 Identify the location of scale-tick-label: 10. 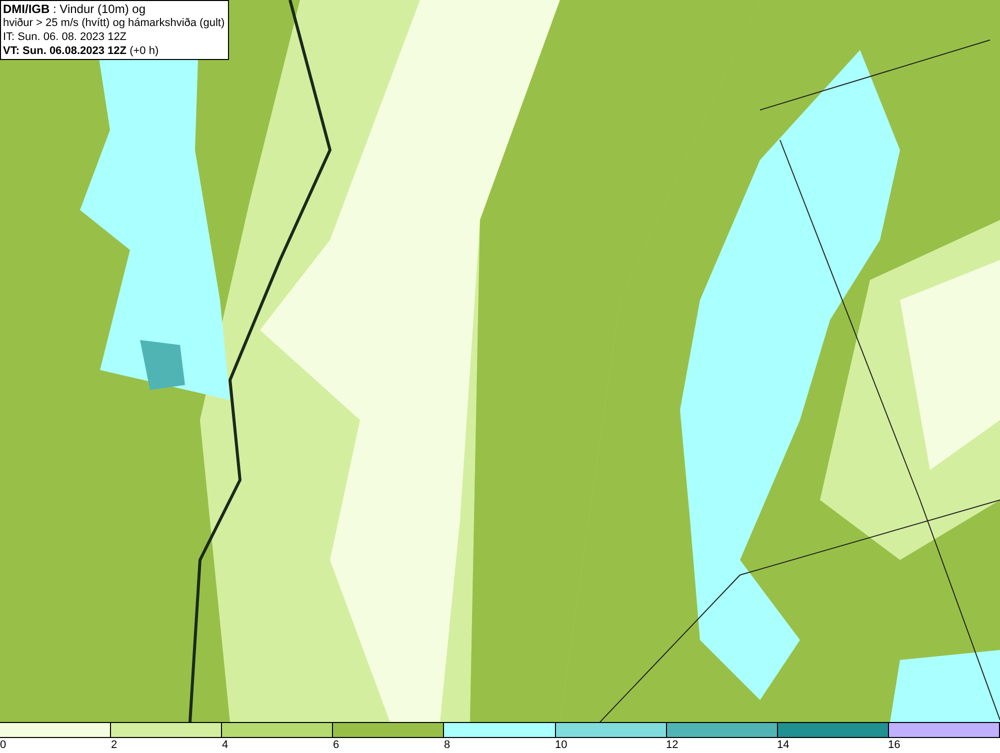
(561, 745).